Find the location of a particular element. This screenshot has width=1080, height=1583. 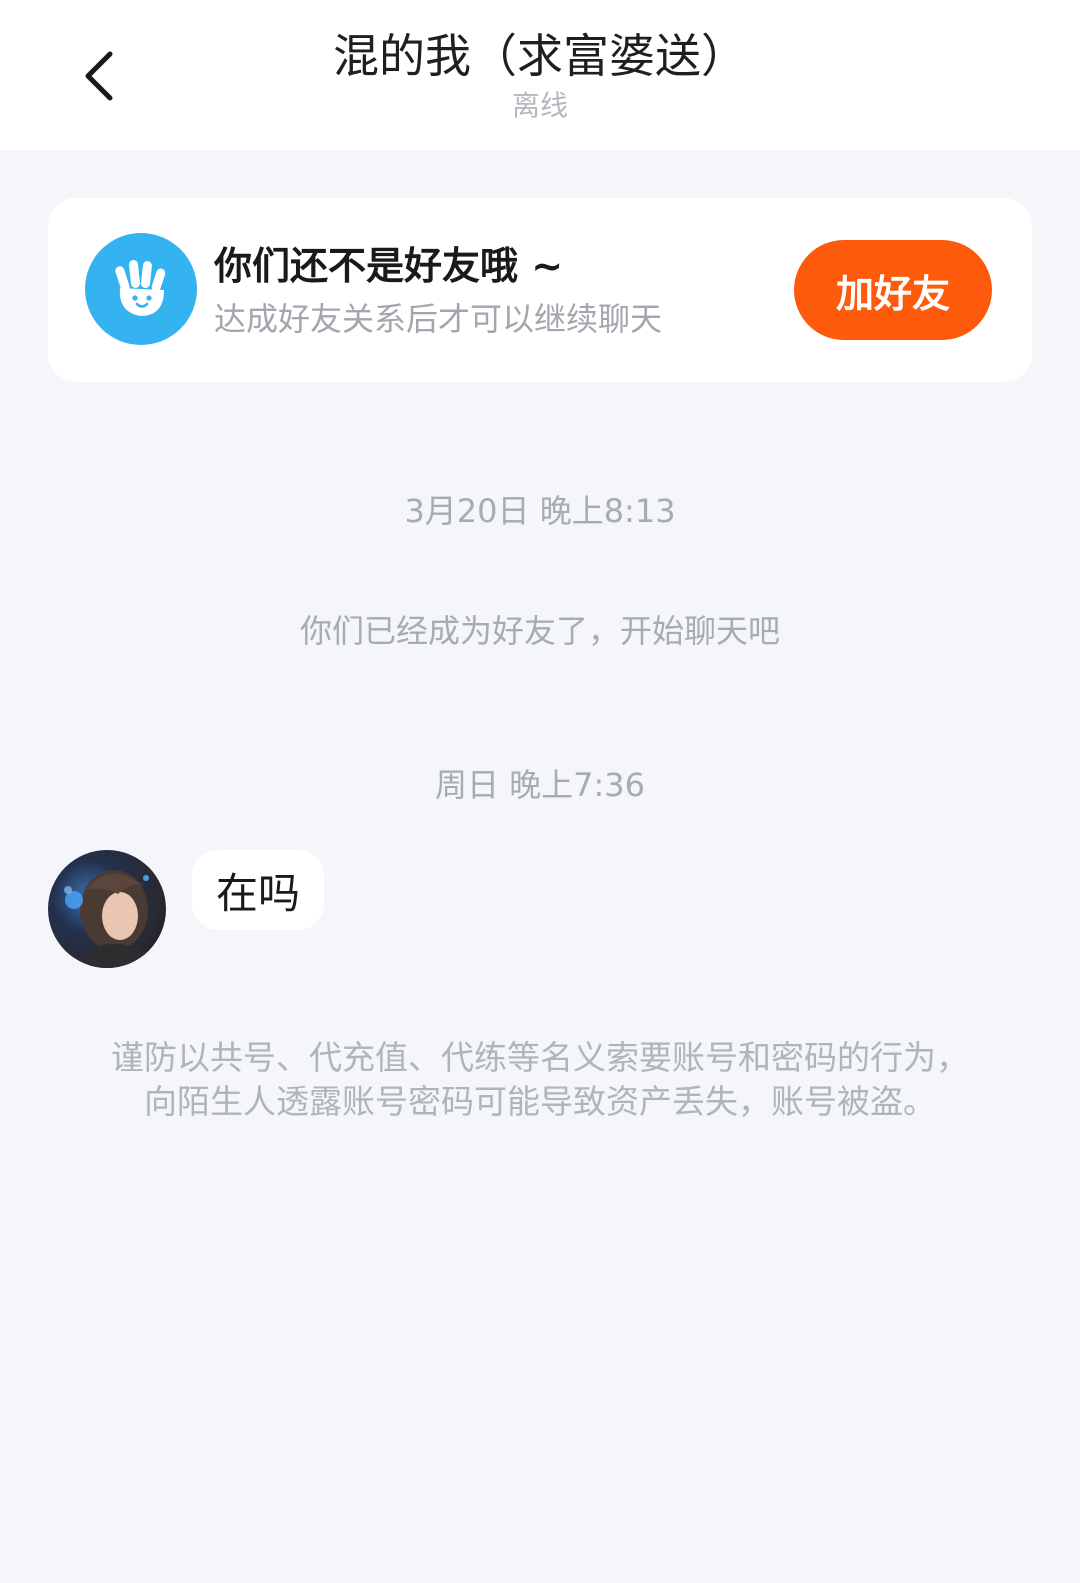

message-bubble: 在吗 is located at coordinates (258, 890).